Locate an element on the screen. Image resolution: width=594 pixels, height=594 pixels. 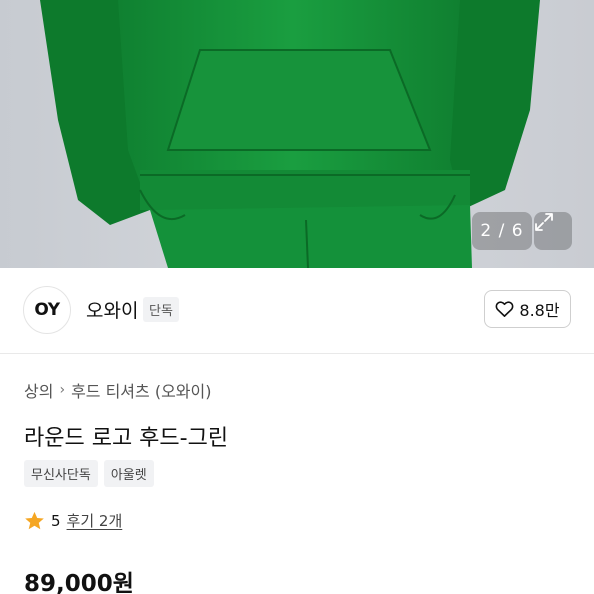
tag-outlet: 아울렛 is located at coordinates (128, 473).